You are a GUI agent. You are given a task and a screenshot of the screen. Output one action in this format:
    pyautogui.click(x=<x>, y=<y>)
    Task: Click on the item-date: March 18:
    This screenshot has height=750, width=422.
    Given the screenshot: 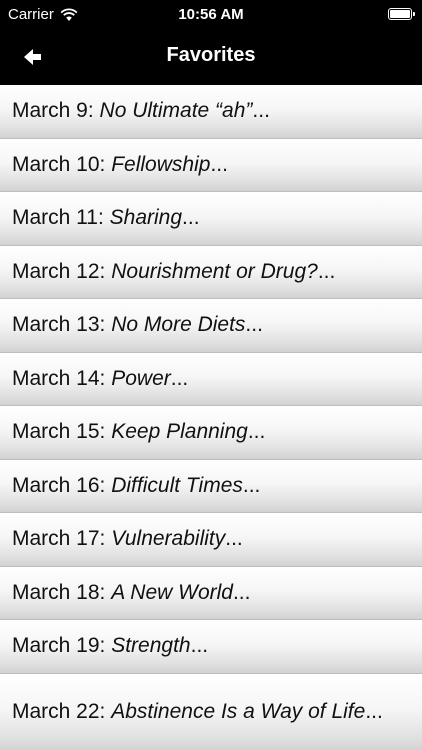 What is the action you would take?
    pyautogui.click(x=62, y=592)
    